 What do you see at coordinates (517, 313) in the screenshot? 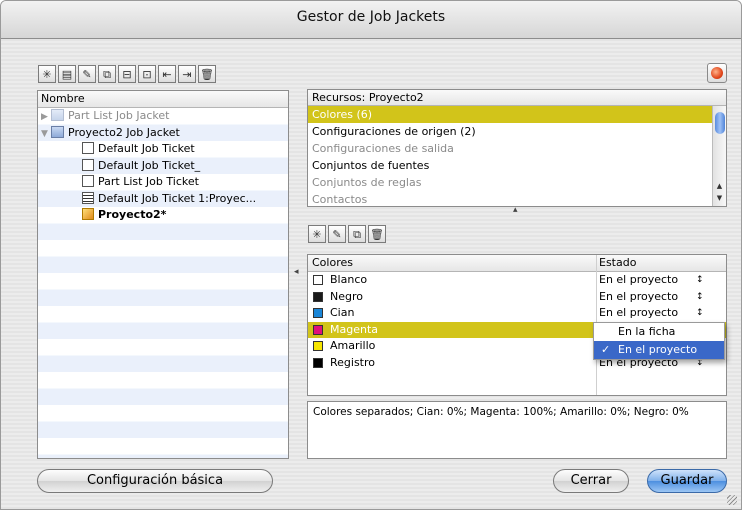
I see `color-row: Cian En el proyecto ↕` at bounding box center [517, 313].